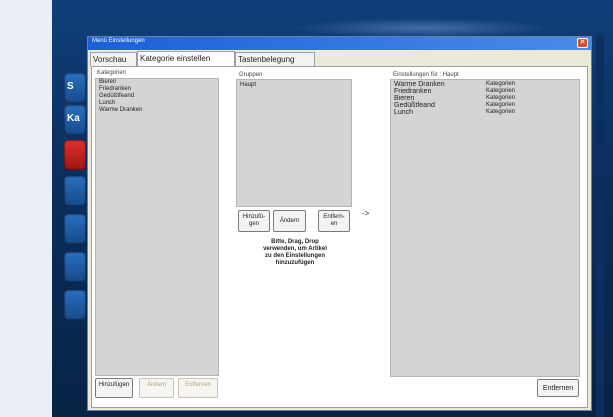 This screenshot has width=613, height=417. Describe the element at coordinates (334, 221) in the screenshot. I see `remove-group-button: Entfern- en` at that location.